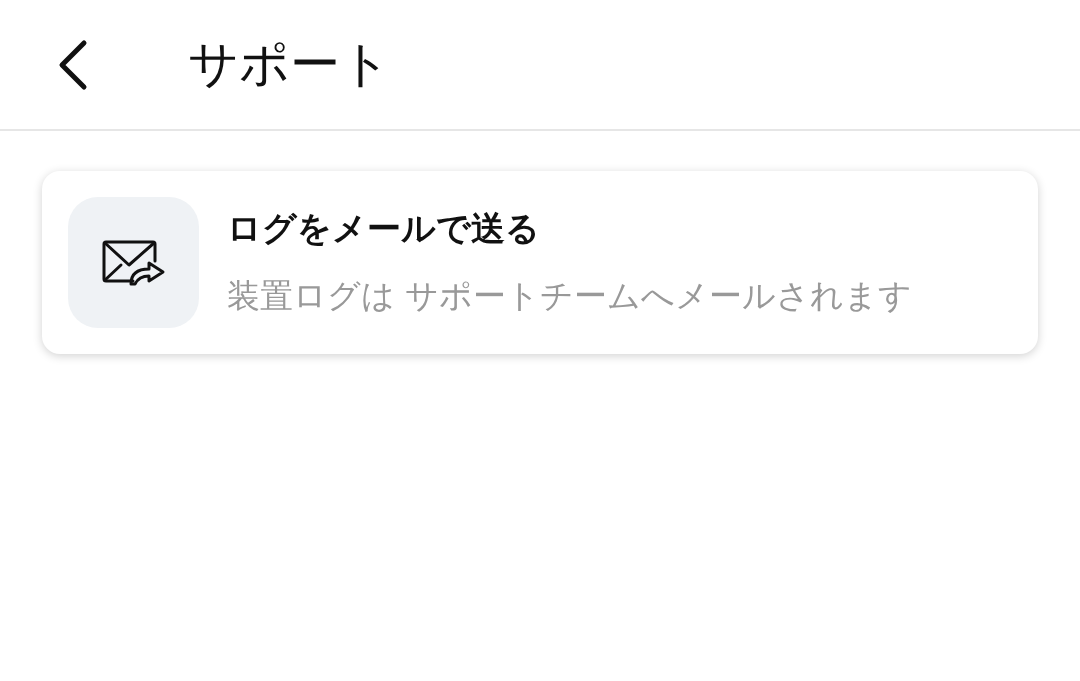 The image size is (1080, 681). What do you see at coordinates (570, 296) in the screenshot?
I see `item-description: 装置ログは サポートチームへメールされます` at bounding box center [570, 296].